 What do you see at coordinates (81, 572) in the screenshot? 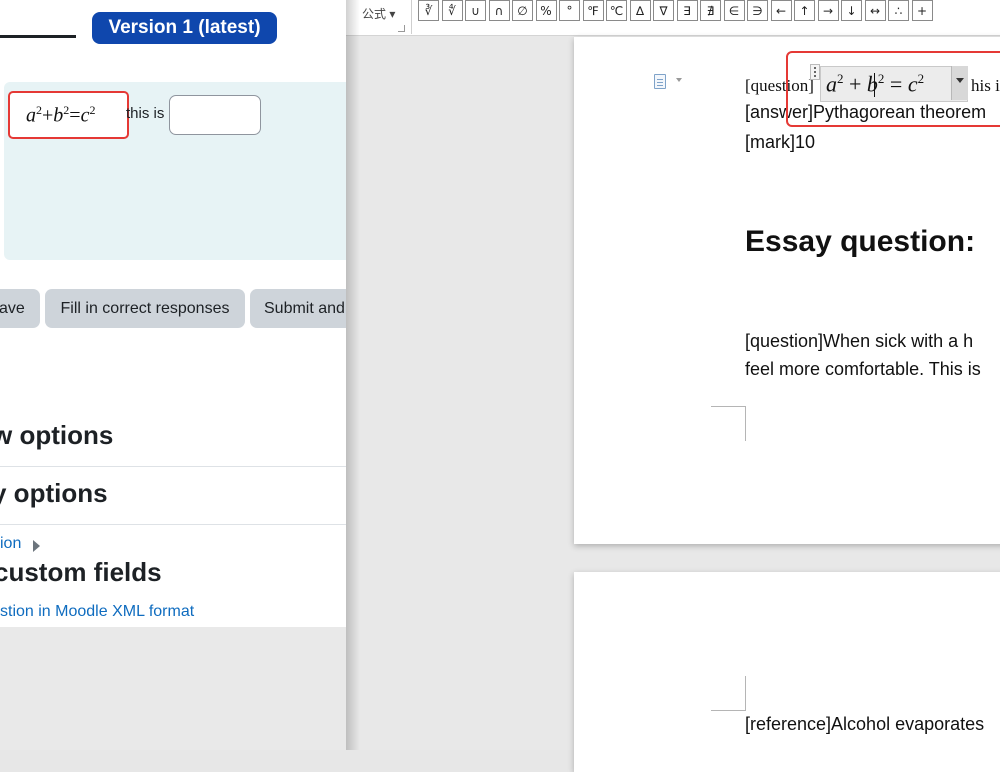
I see `custom-fields-heading: custom fields` at bounding box center [81, 572].